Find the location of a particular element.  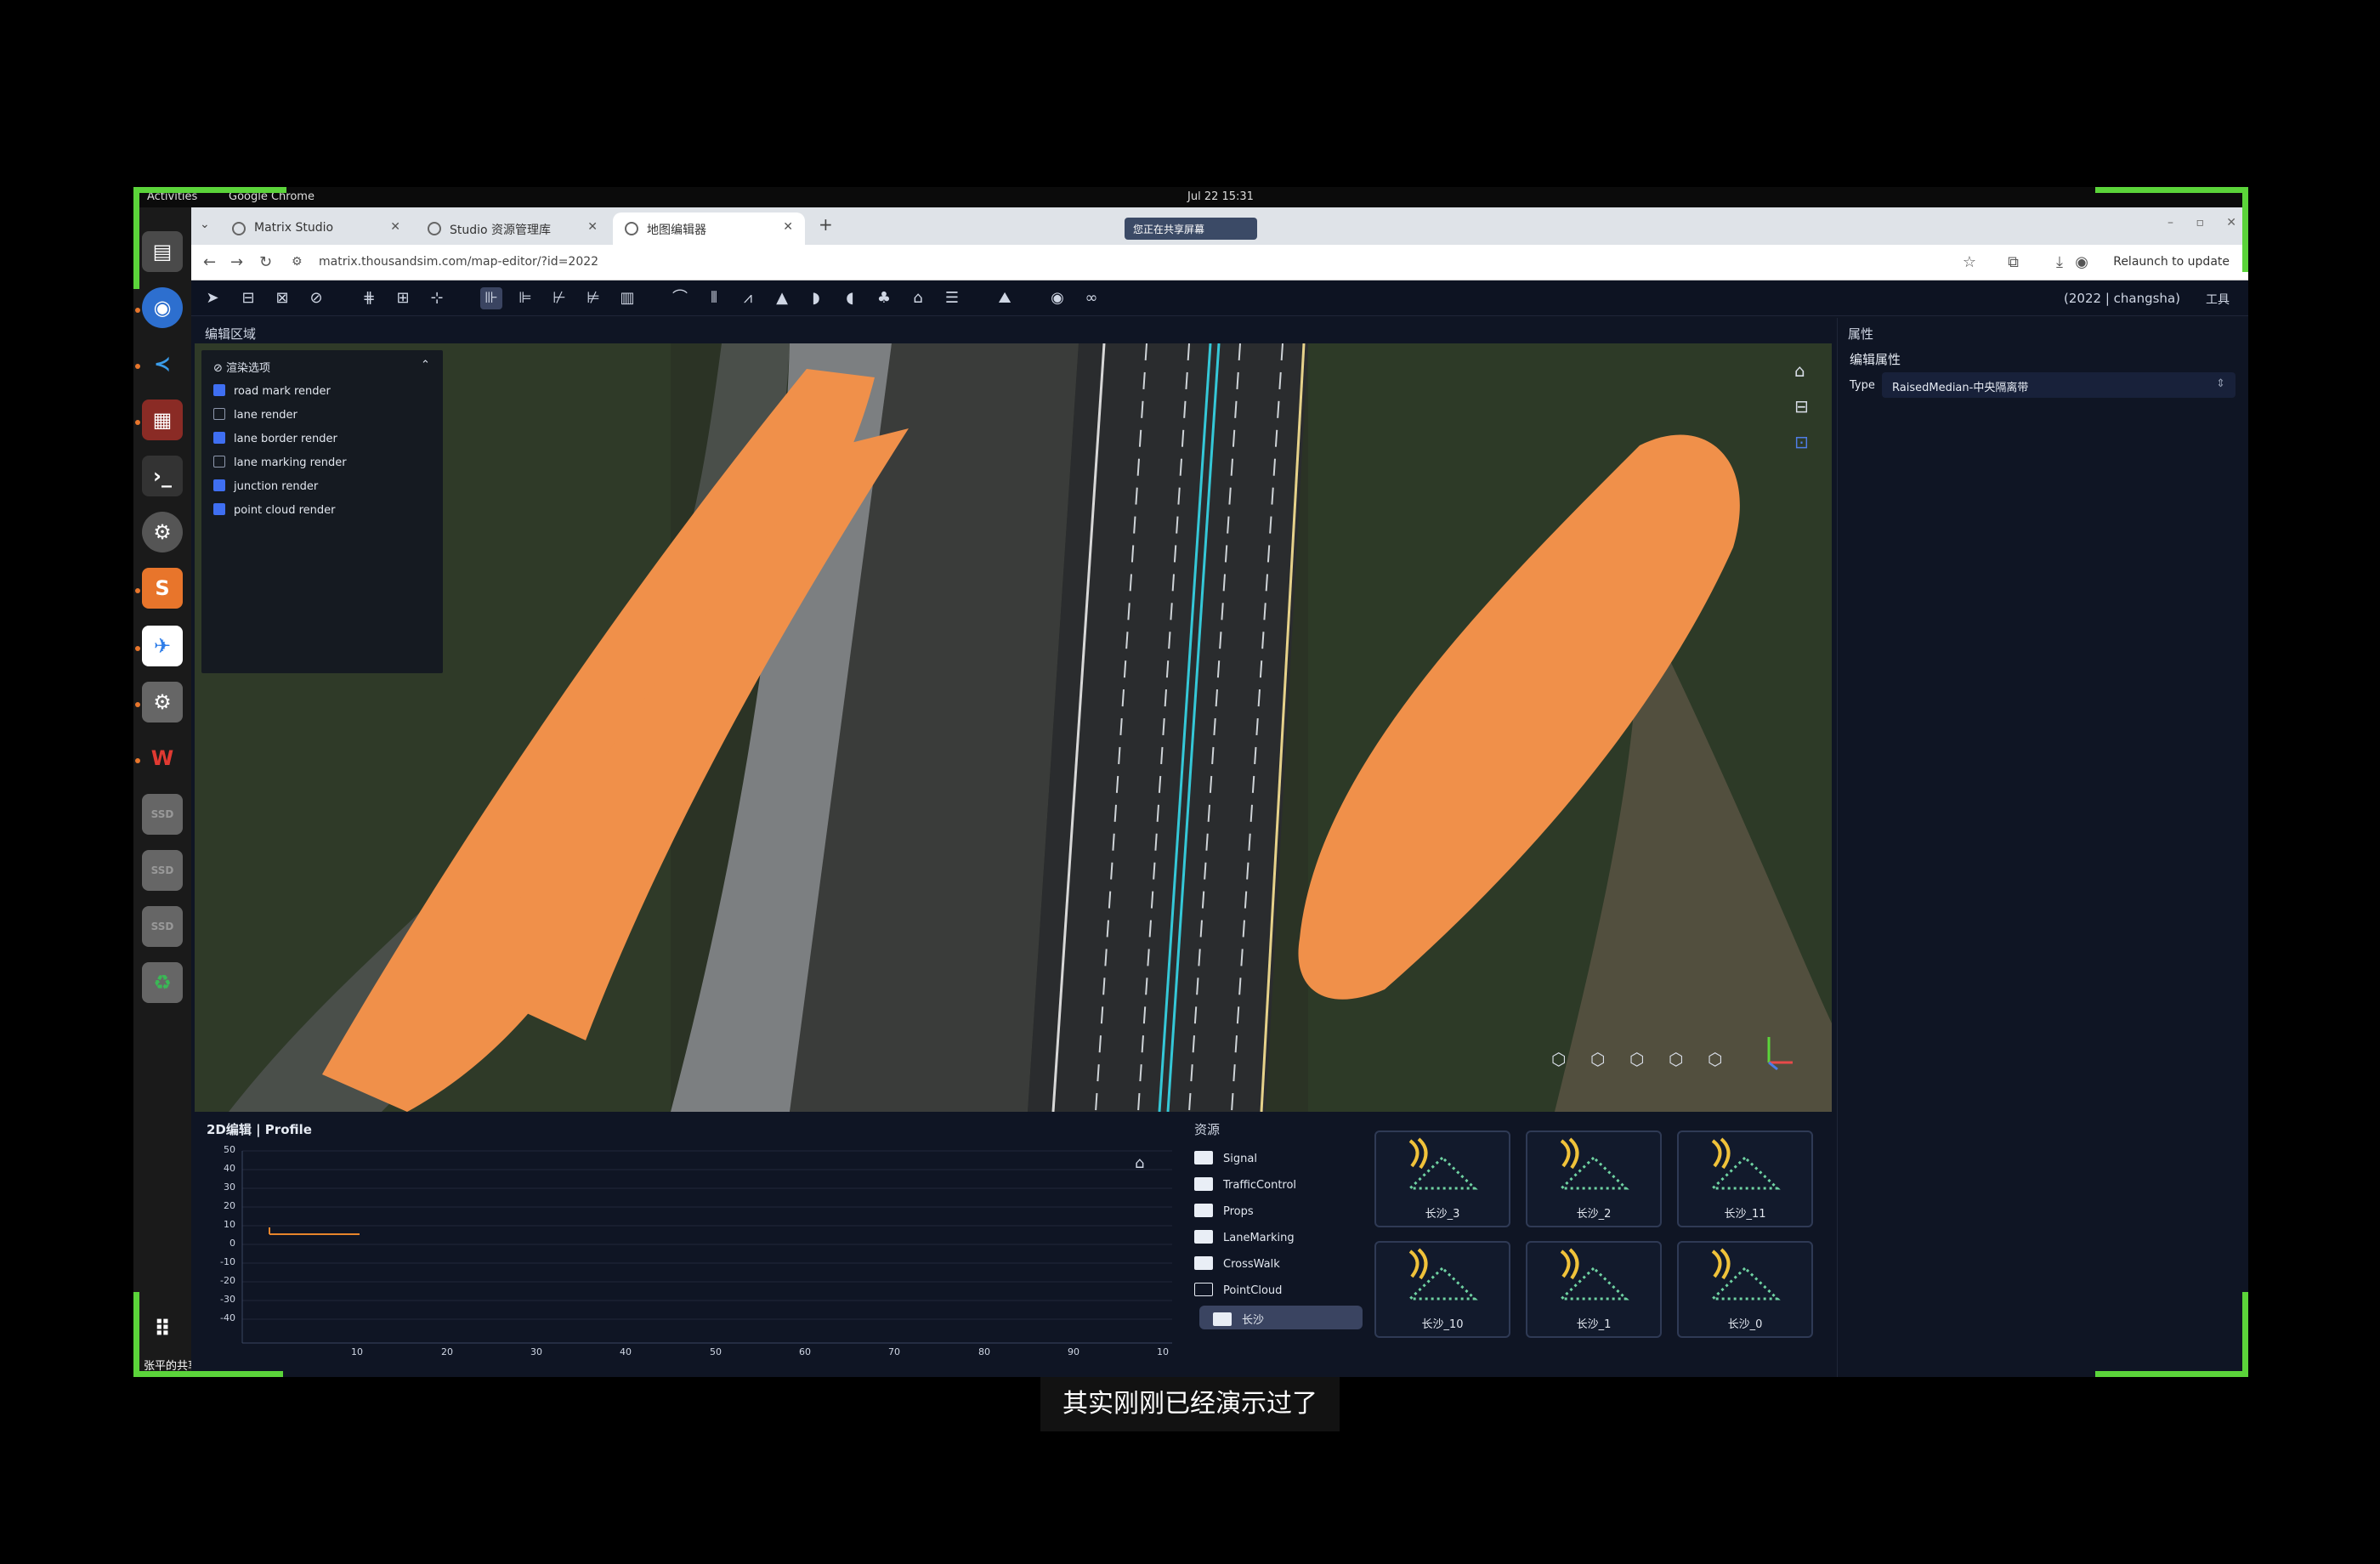

feishu-icon: ✈ is located at coordinates (162, 646).